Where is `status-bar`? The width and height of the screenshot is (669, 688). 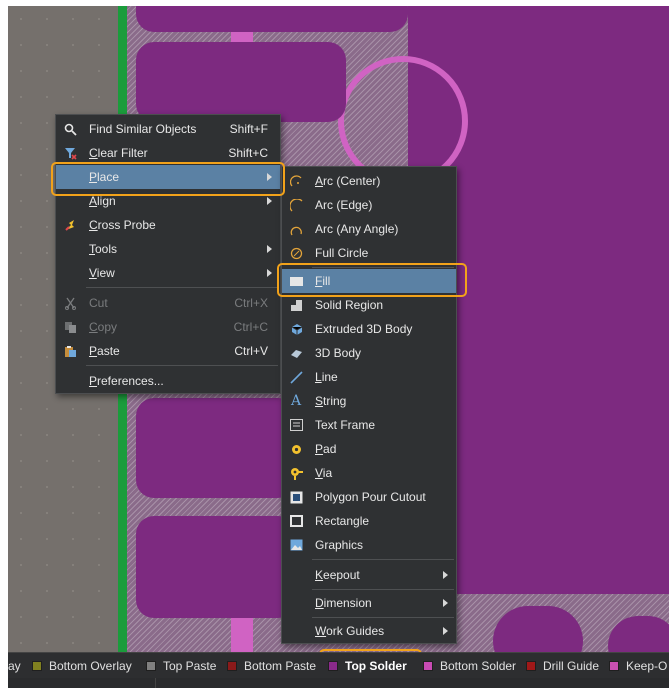
status-bar is located at coordinates (338, 683).